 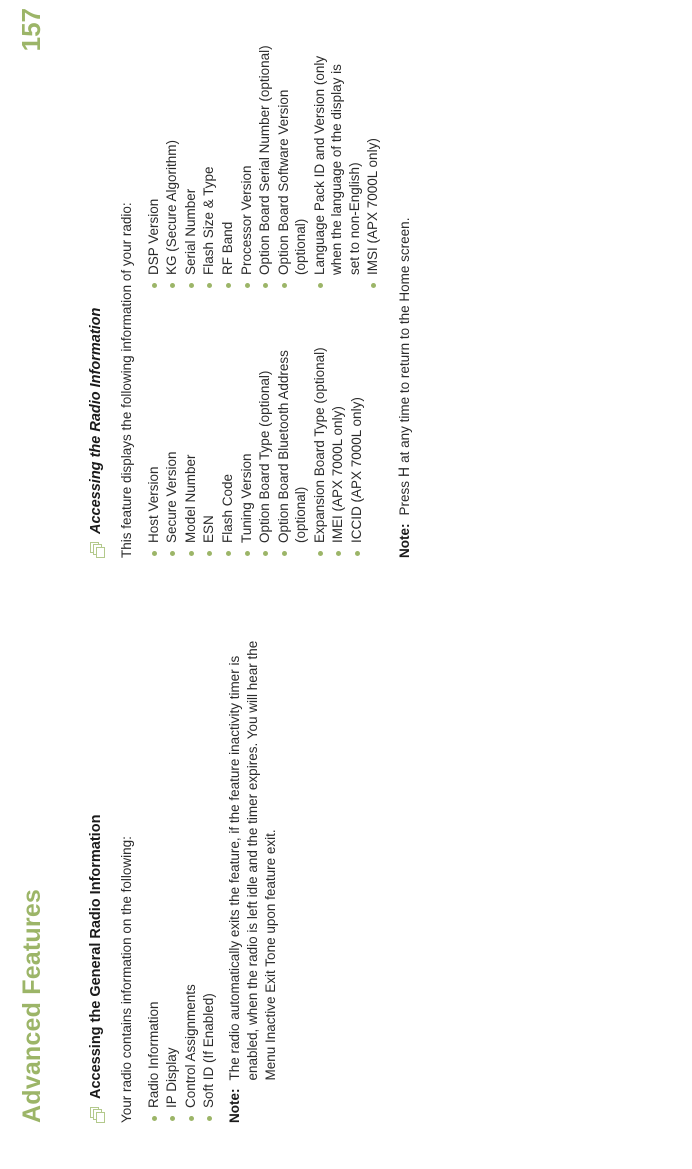 I want to click on list-item: Serial Number, so click(x=191, y=167).